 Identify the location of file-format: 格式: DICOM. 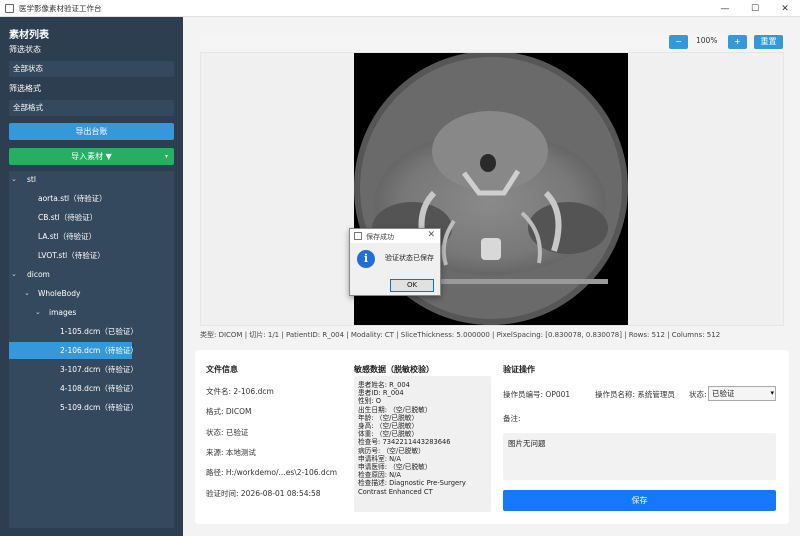
(229, 411).